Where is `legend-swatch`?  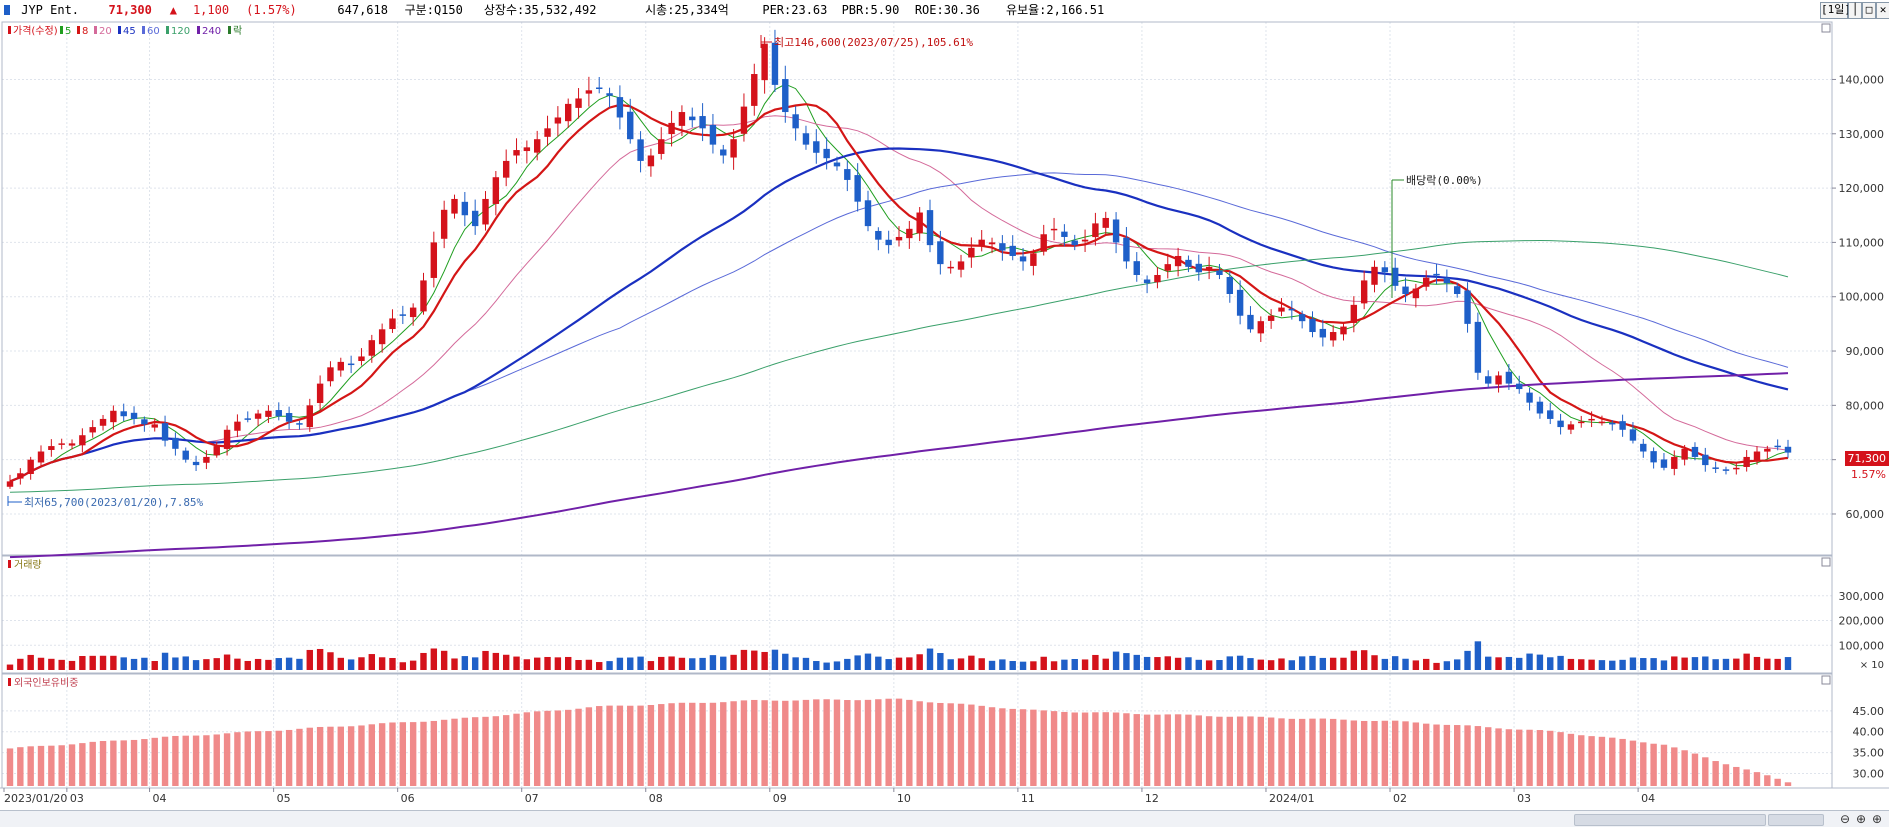
legend-swatch is located at coordinates (143, 30).